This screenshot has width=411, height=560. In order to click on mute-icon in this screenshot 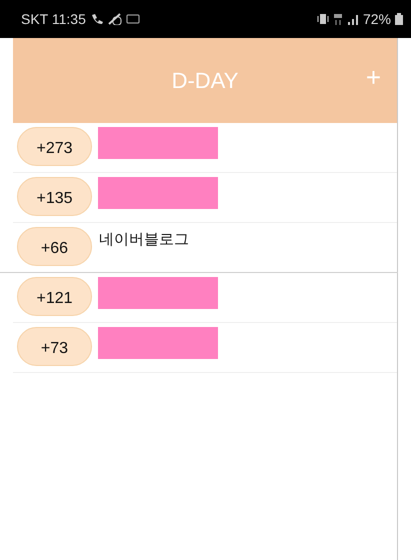, I will do `click(115, 19)`.